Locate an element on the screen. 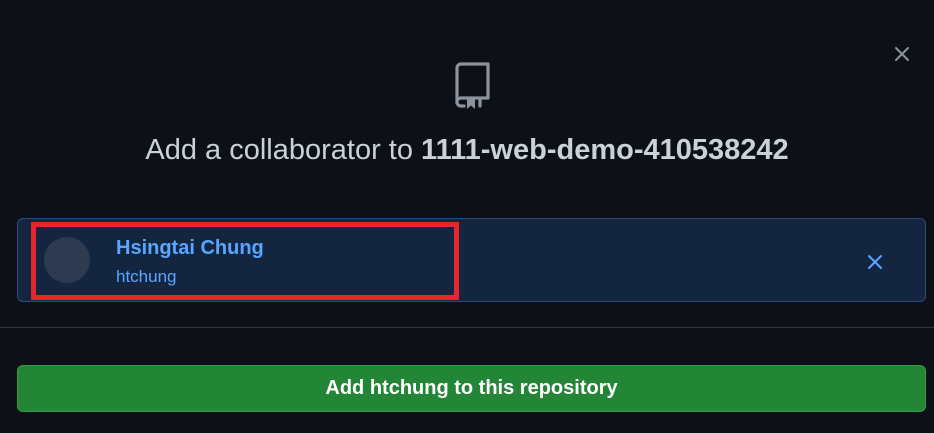  remove-collaborator-button is located at coordinates (875, 262).